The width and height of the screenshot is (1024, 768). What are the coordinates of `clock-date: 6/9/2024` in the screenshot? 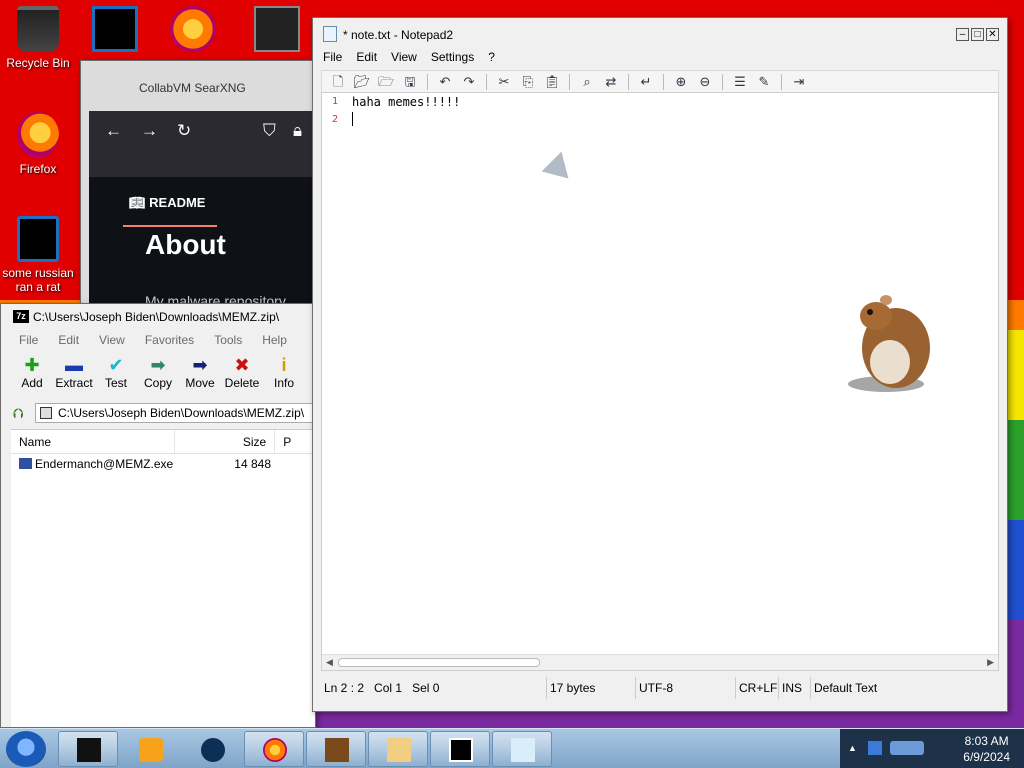 It's located at (986, 757).